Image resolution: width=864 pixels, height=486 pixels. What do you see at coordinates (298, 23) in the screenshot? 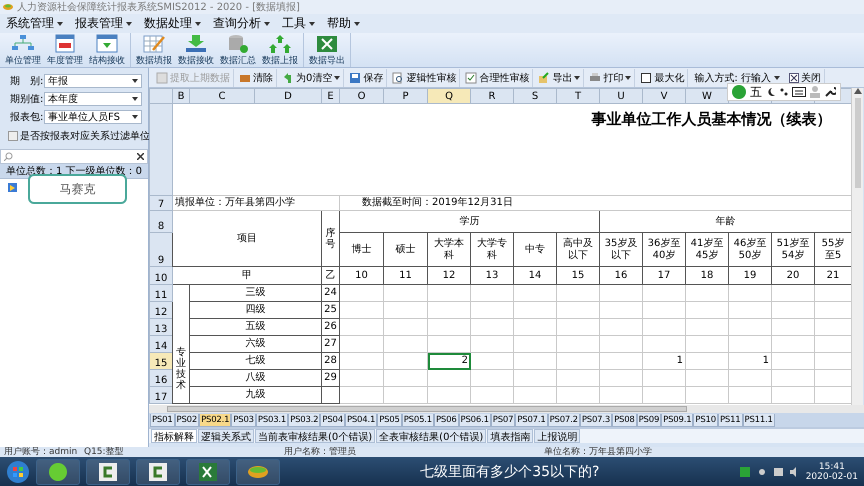
I see `menu-item: 工具` at bounding box center [298, 23].